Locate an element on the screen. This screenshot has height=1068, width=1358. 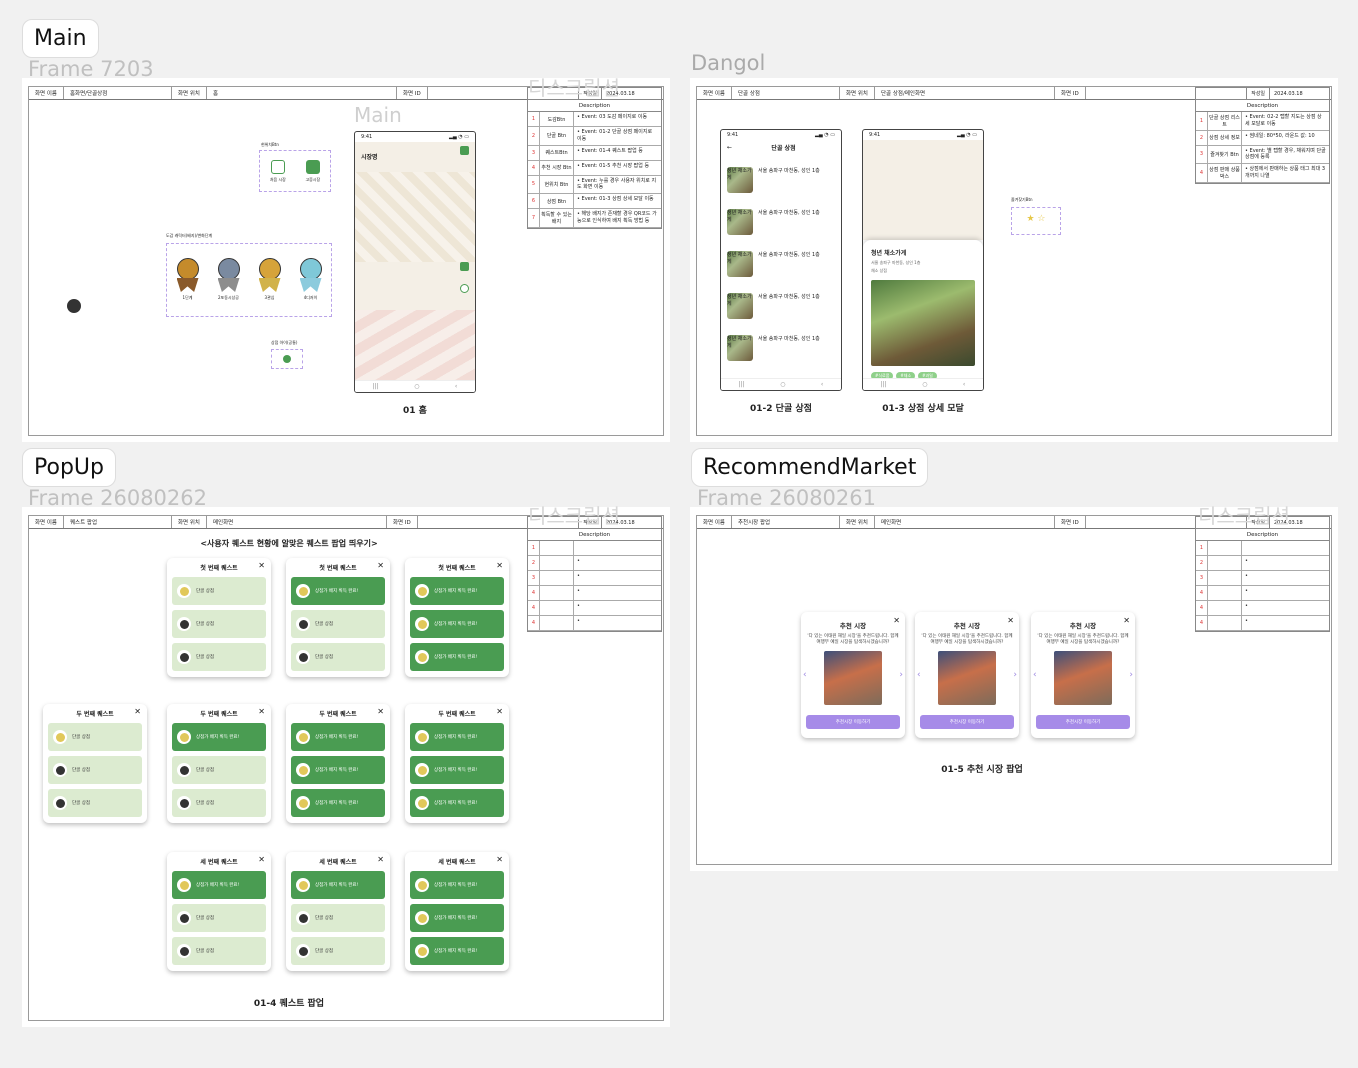
favorite-star-icon: ★ ☆ is located at coordinates (1036, 221).